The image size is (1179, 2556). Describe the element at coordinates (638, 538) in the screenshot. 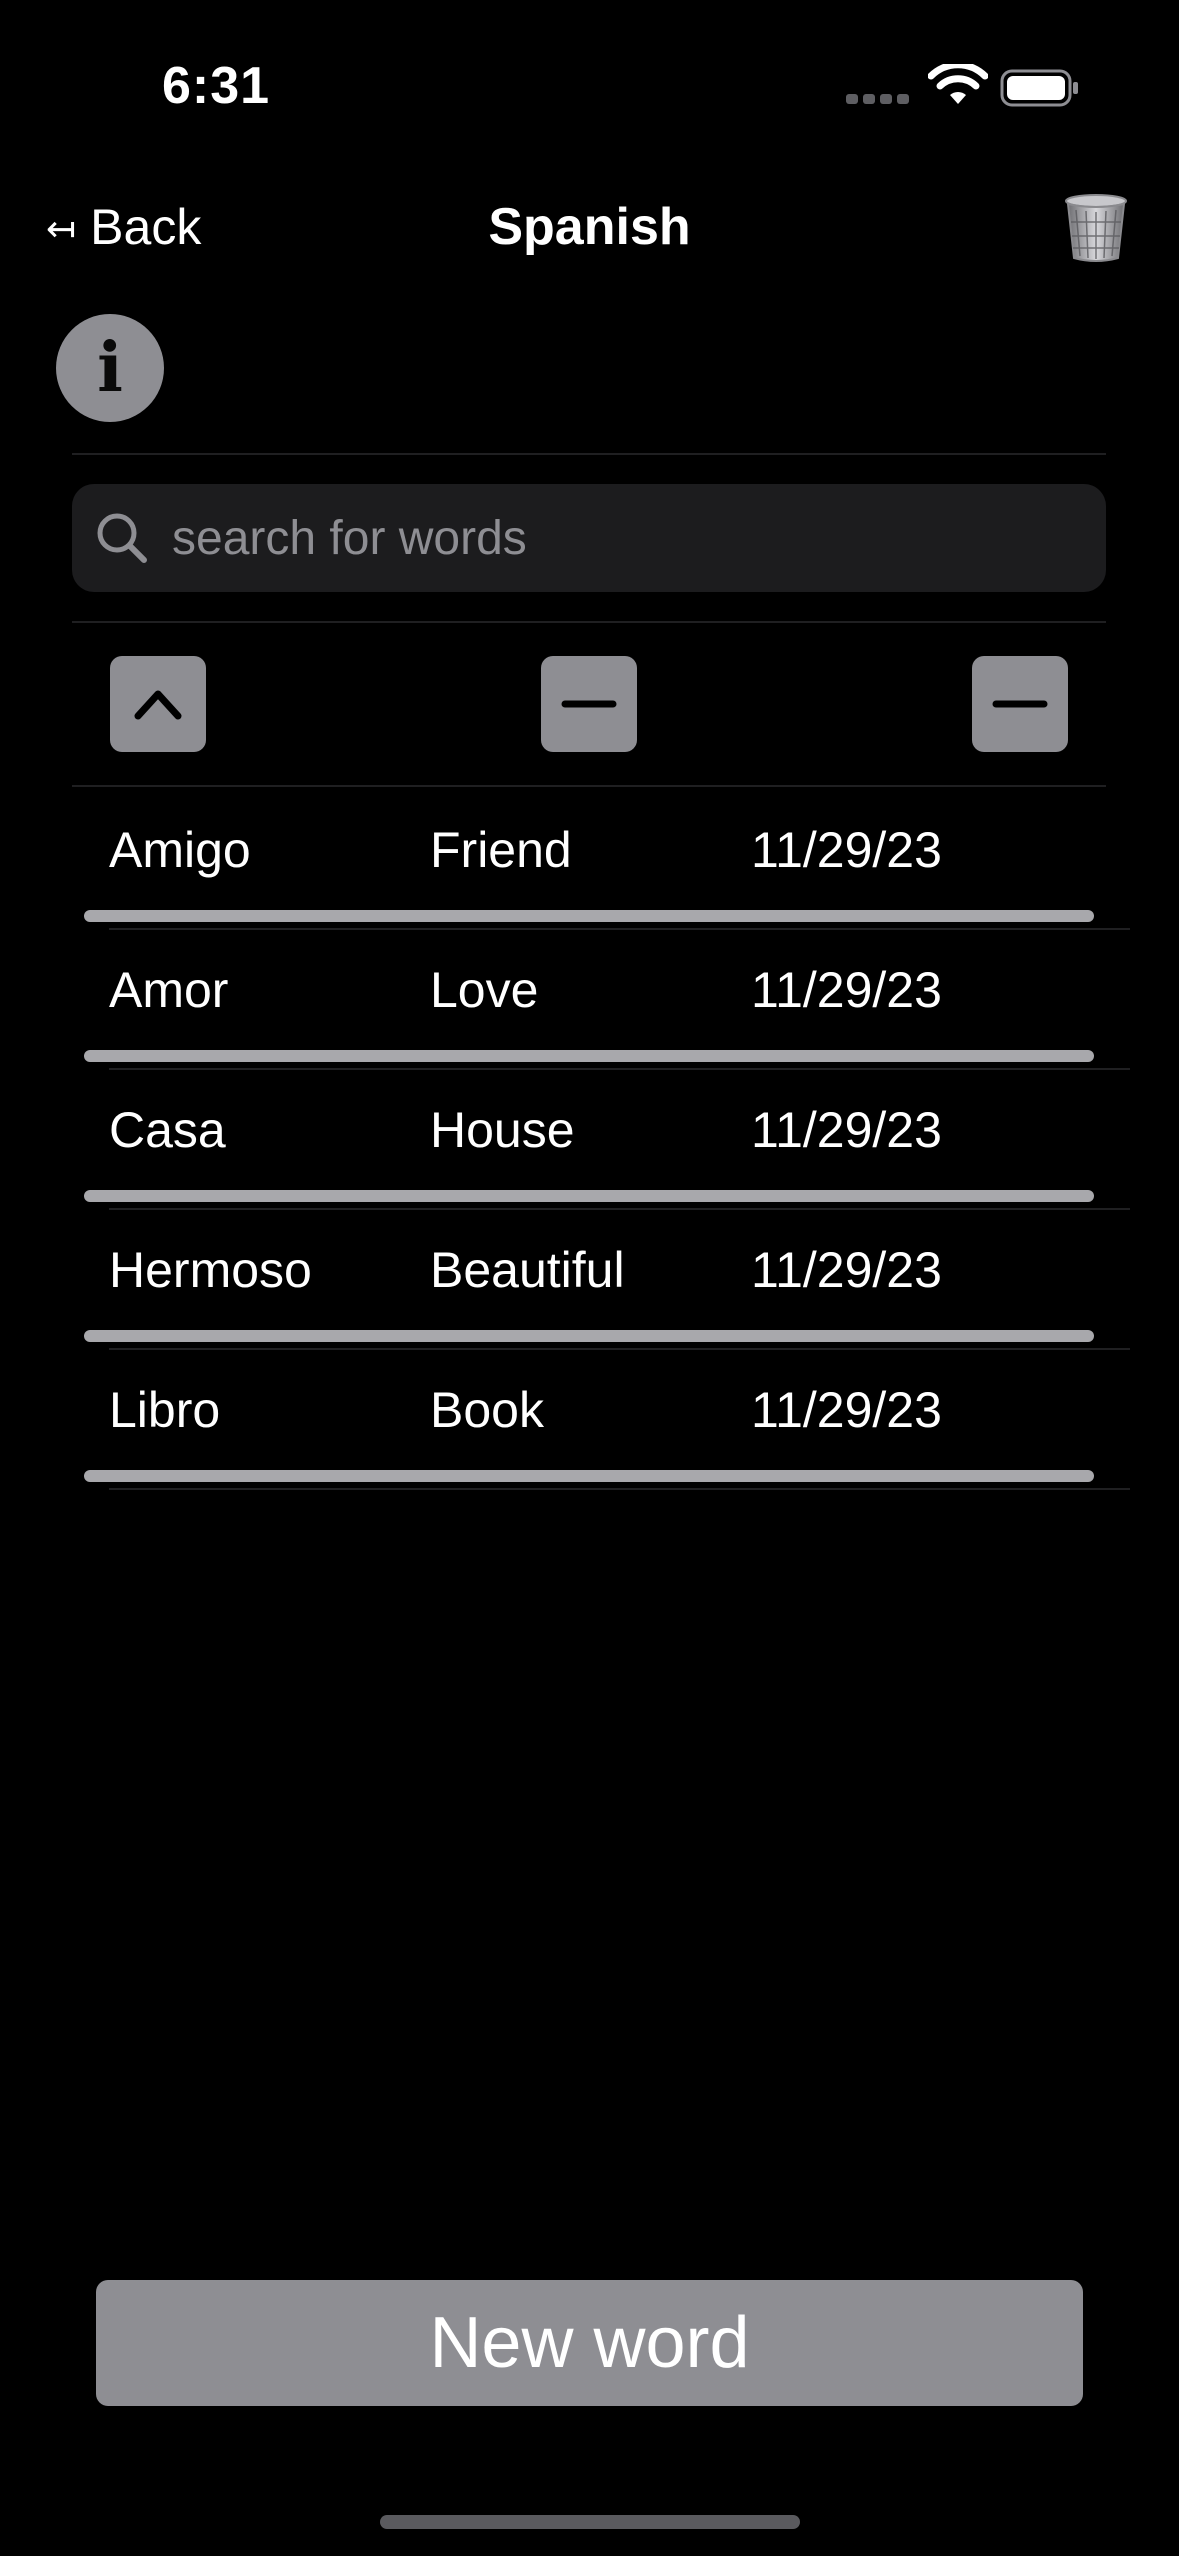

I see `search-input` at that location.